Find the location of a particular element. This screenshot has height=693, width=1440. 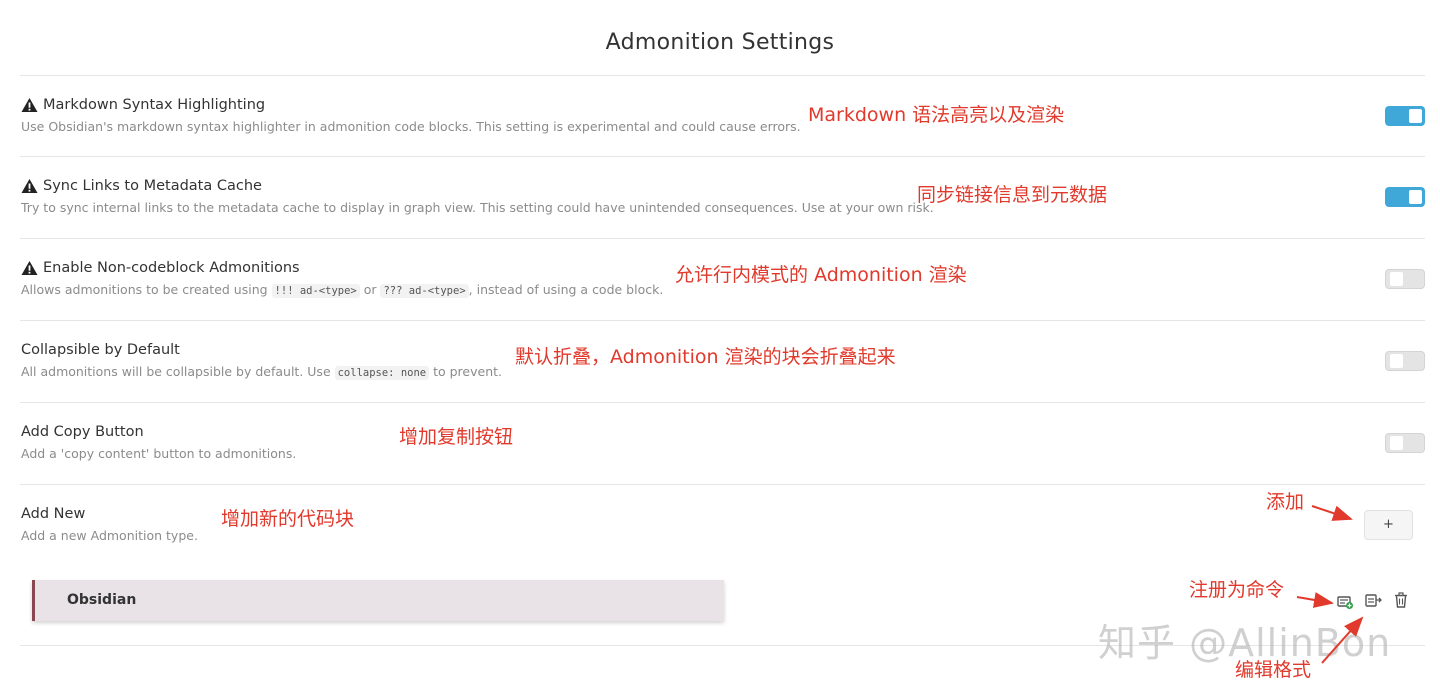

arrow-register is located at coordinates (1315, 600).